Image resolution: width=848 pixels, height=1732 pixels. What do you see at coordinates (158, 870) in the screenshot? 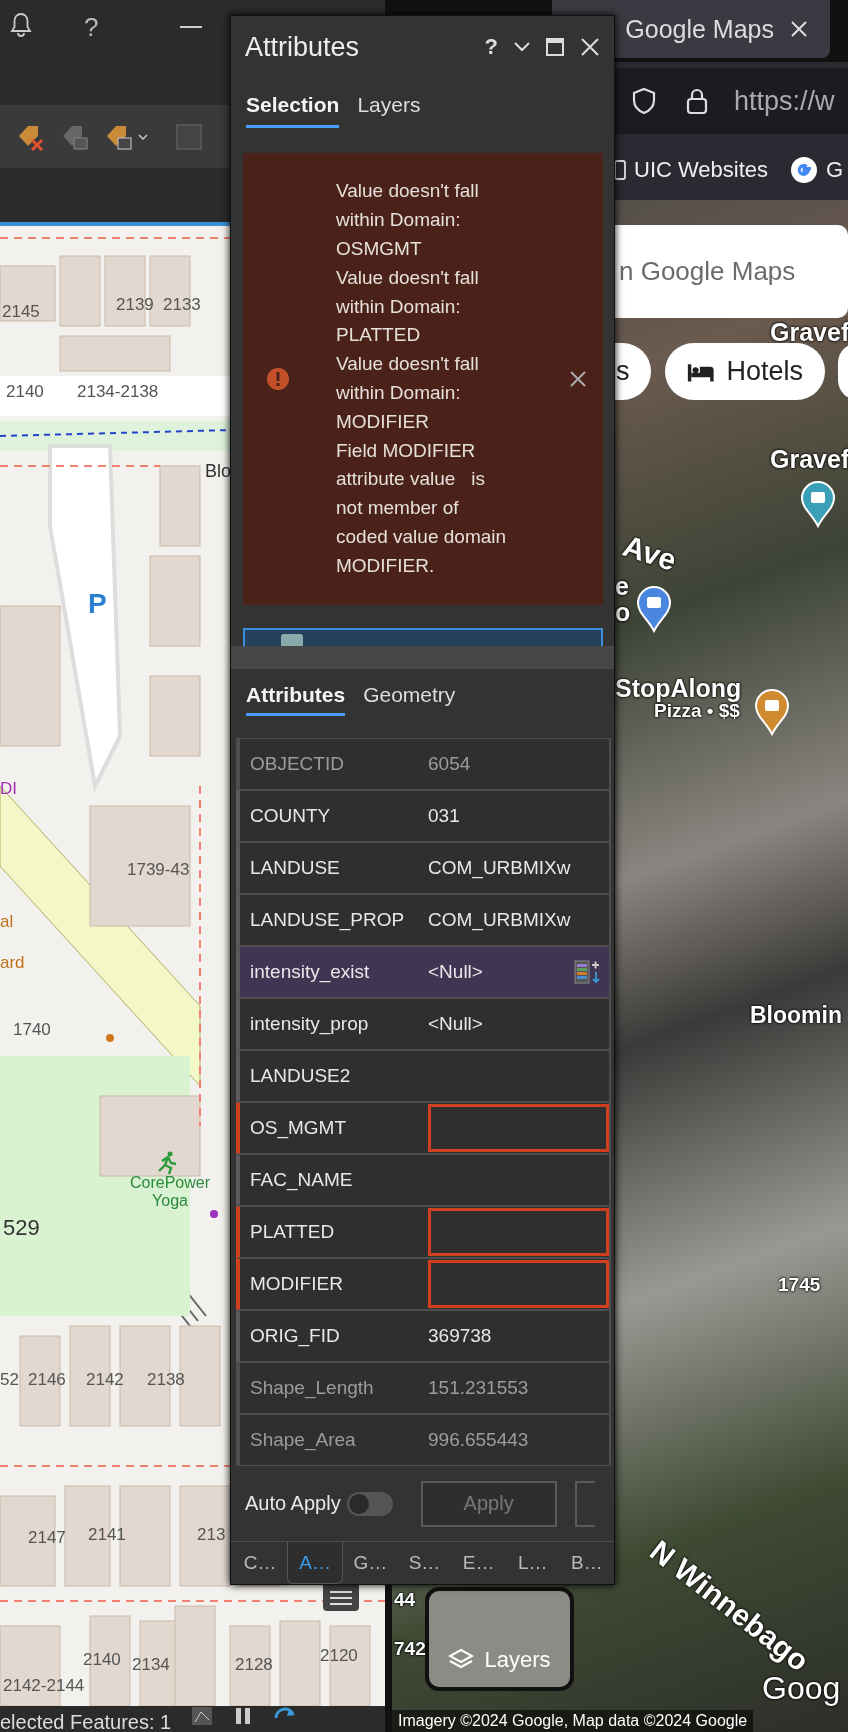
I see `map-label: 1739-43` at bounding box center [158, 870].